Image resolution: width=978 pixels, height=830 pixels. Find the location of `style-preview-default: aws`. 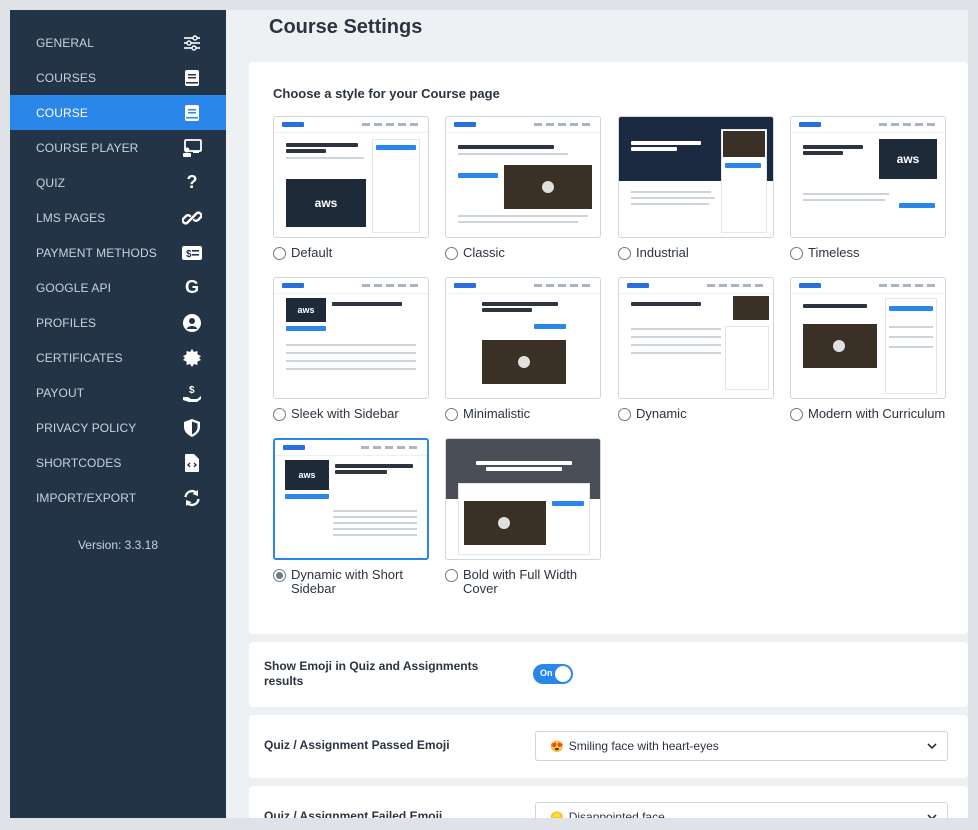

style-preview-default: aws is located at coordinates (351, 177).